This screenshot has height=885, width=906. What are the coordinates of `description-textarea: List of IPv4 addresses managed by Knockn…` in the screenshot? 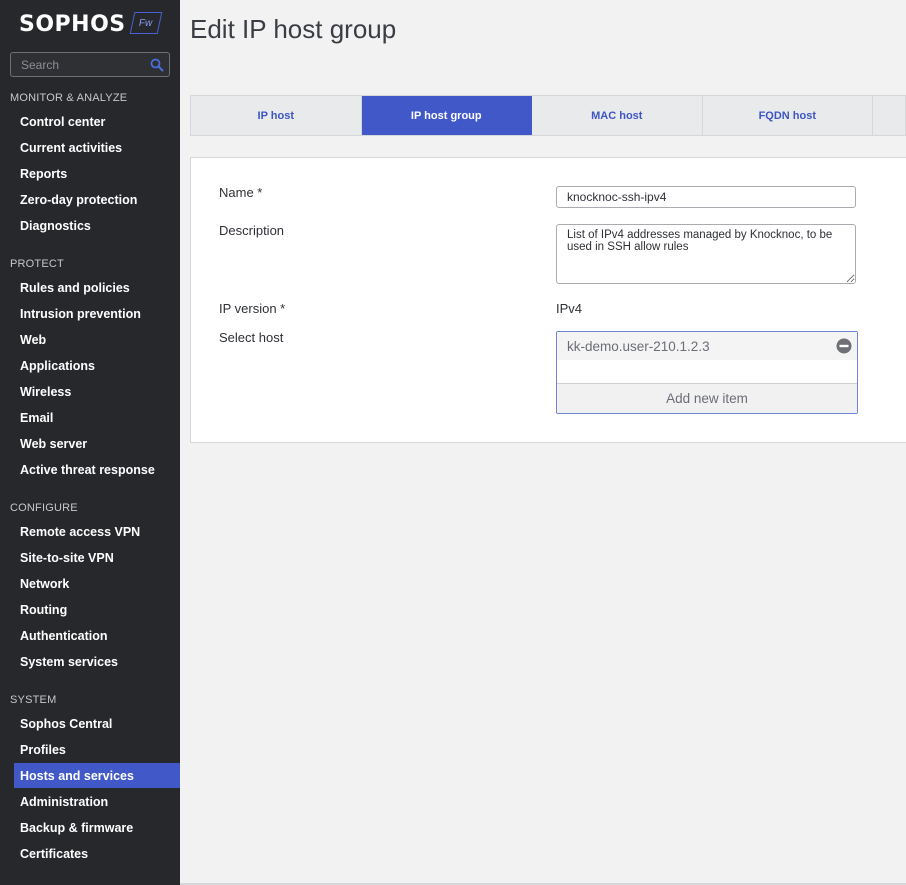 It's located at (706, 254).